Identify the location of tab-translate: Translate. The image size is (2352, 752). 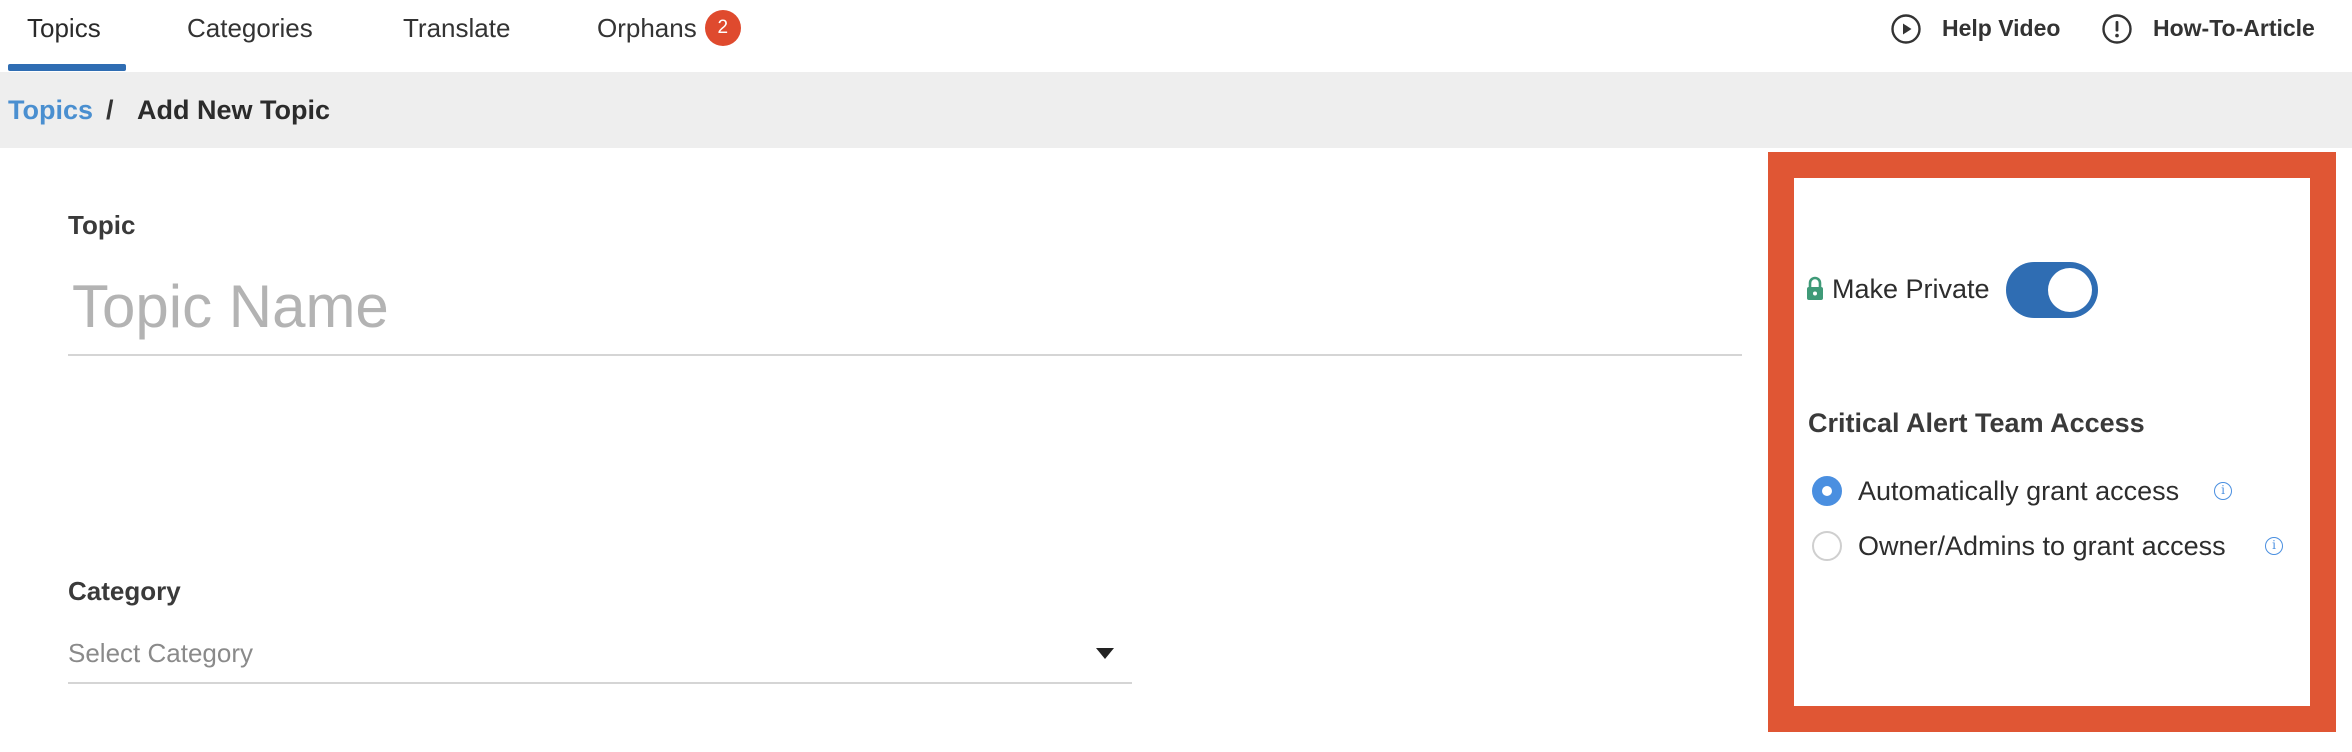
(456, 36).